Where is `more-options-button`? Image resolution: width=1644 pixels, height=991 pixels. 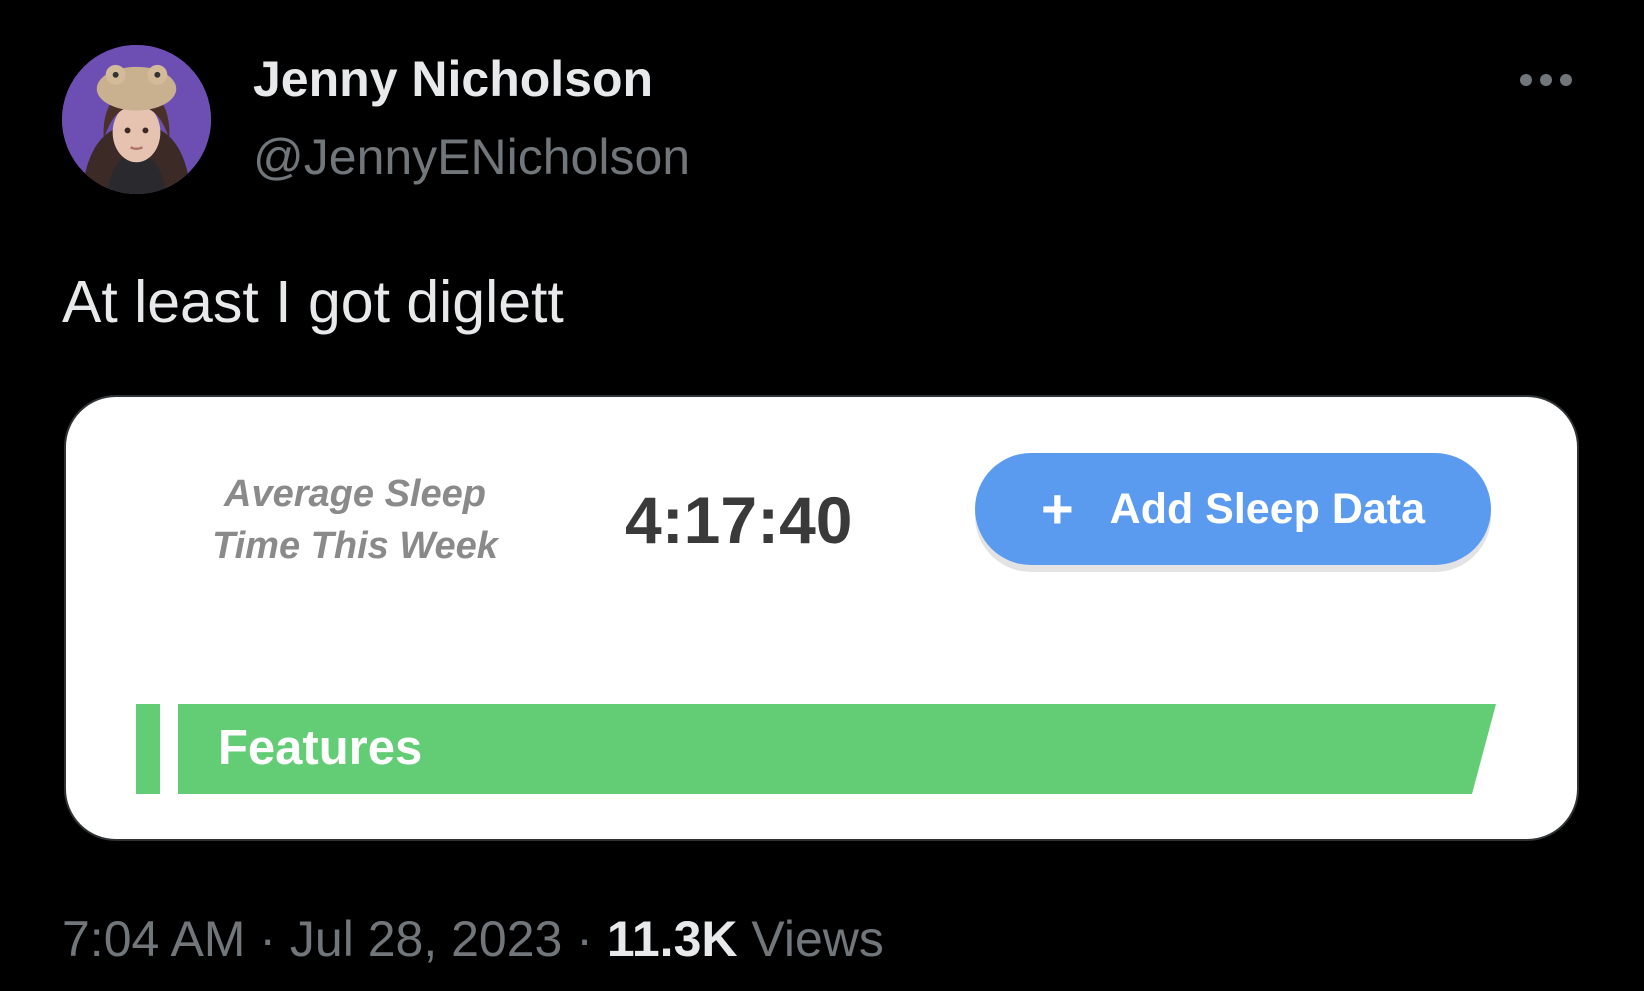
more-options-button is located at coordinates (1546, 80).